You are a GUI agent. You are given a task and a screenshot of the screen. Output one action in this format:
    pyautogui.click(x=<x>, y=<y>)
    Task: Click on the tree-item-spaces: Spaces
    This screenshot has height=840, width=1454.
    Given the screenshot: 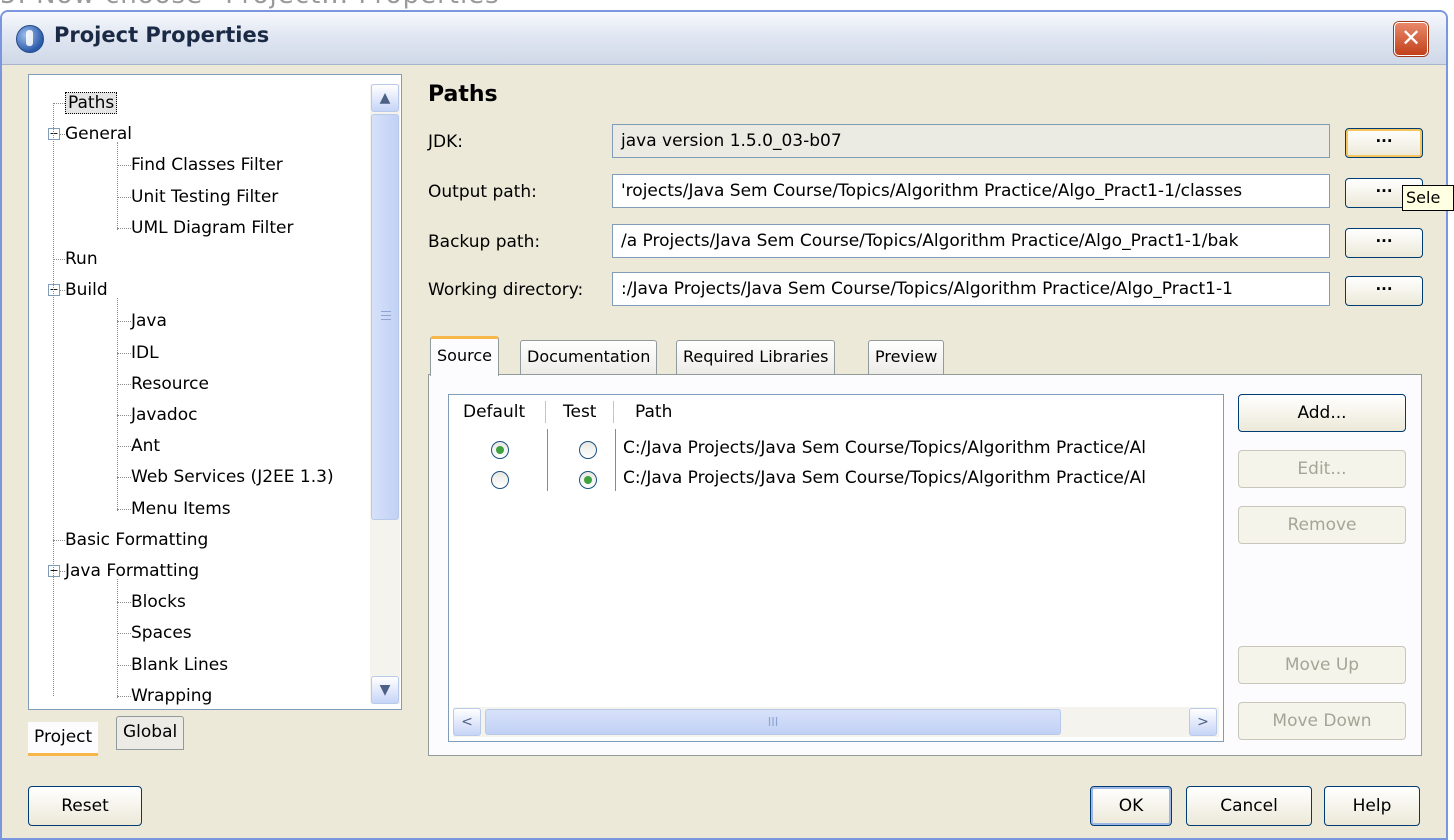 What is the action you would take?
    pyautogui.click(x=161, y=633)
    